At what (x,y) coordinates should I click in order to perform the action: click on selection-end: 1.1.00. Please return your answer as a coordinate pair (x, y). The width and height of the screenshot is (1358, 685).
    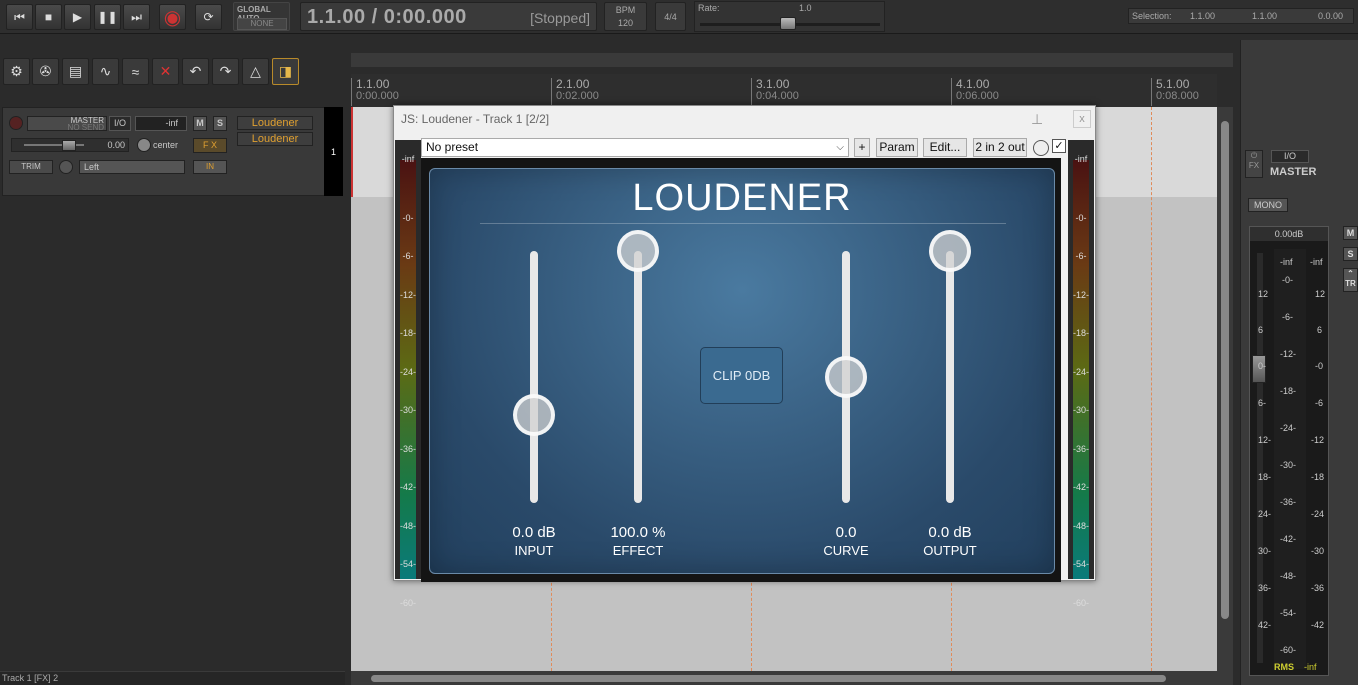
    Looking at the image, I should click on (1264, 16).